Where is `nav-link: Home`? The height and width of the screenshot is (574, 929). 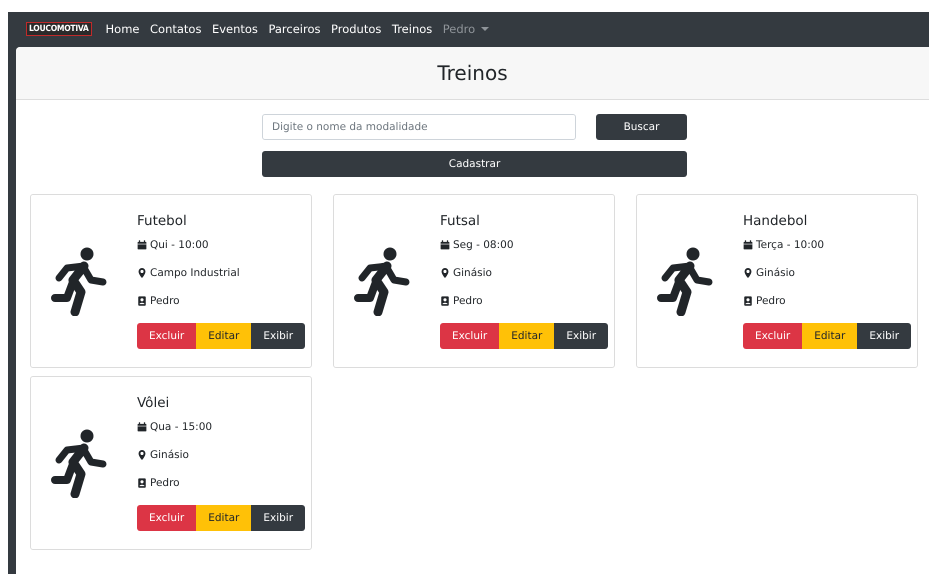
nav-link: Home is located at coordinates (123, 29).